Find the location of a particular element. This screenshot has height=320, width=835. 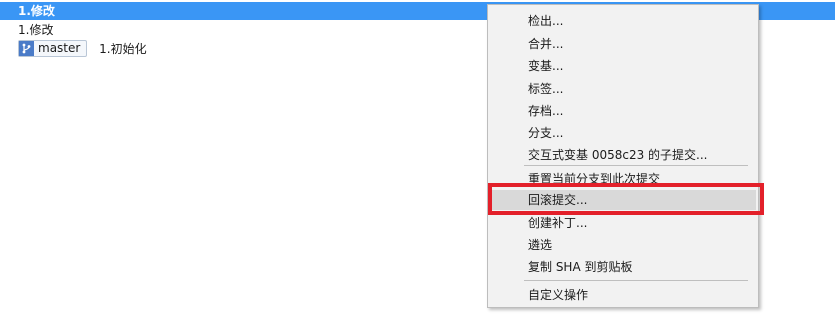

git-branch-icon is located at coordinates (26, 48).